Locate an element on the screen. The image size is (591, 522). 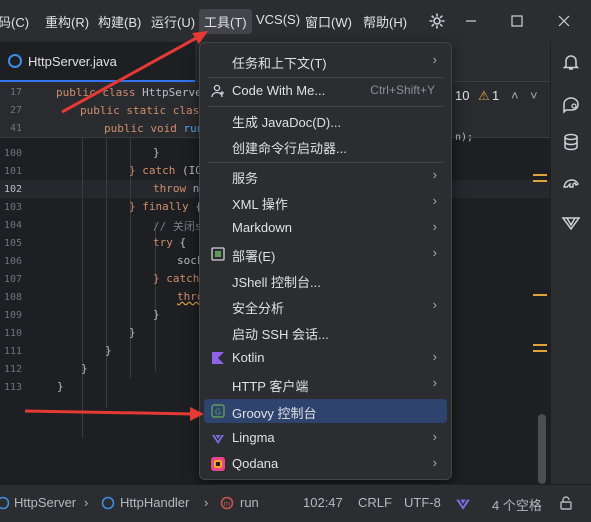
menu-item-http-client: HTTP 客户端 › is located at coordinates (325, 384).